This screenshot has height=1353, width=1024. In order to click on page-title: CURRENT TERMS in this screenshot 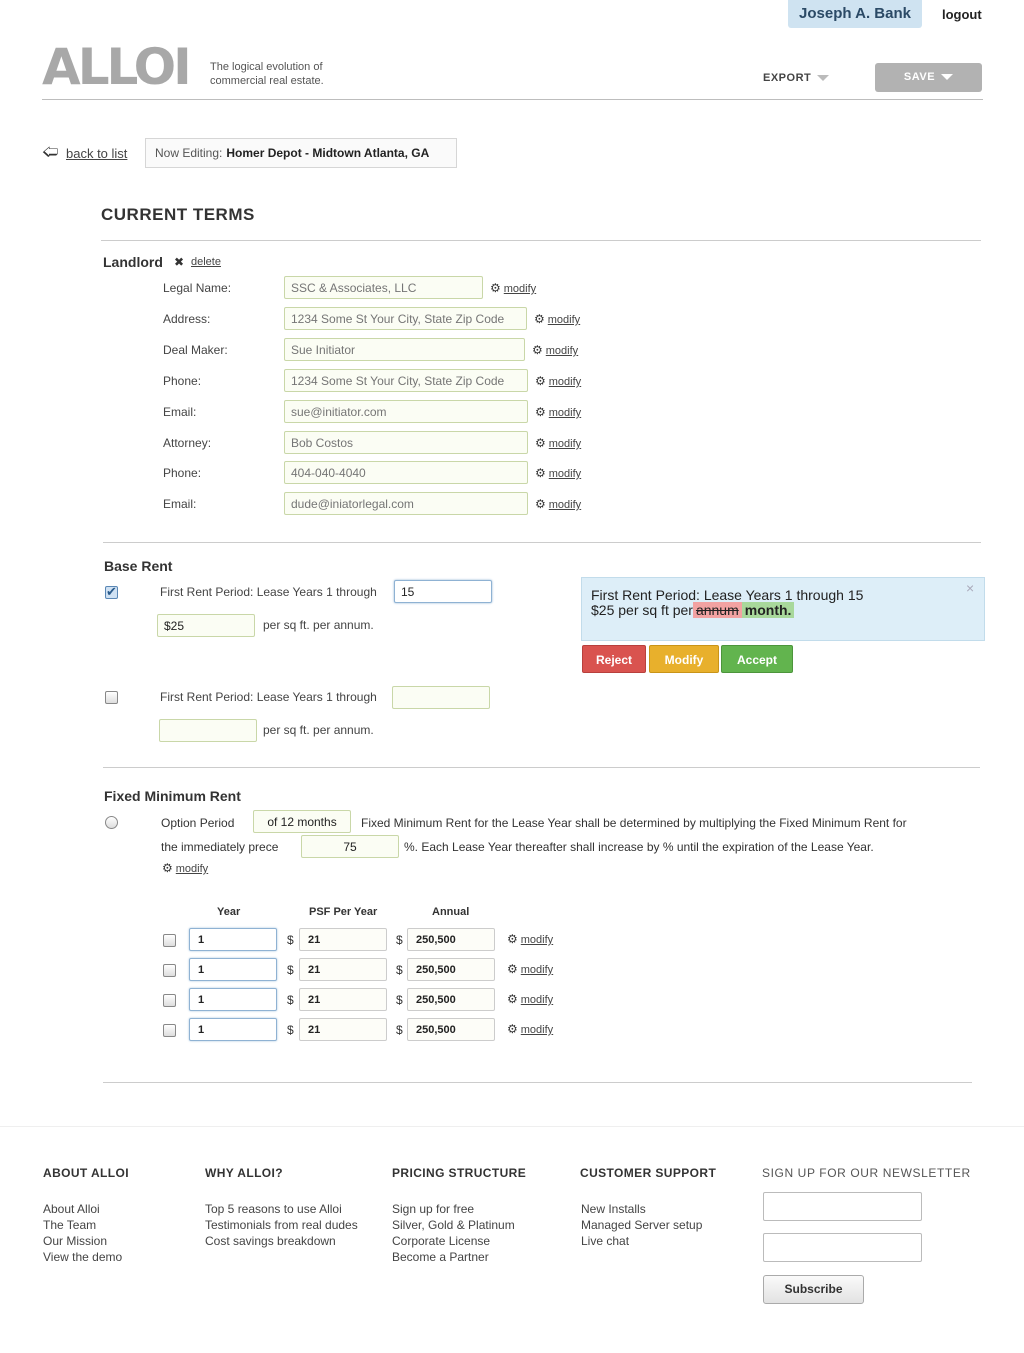, I will do `click(178, 214)`.